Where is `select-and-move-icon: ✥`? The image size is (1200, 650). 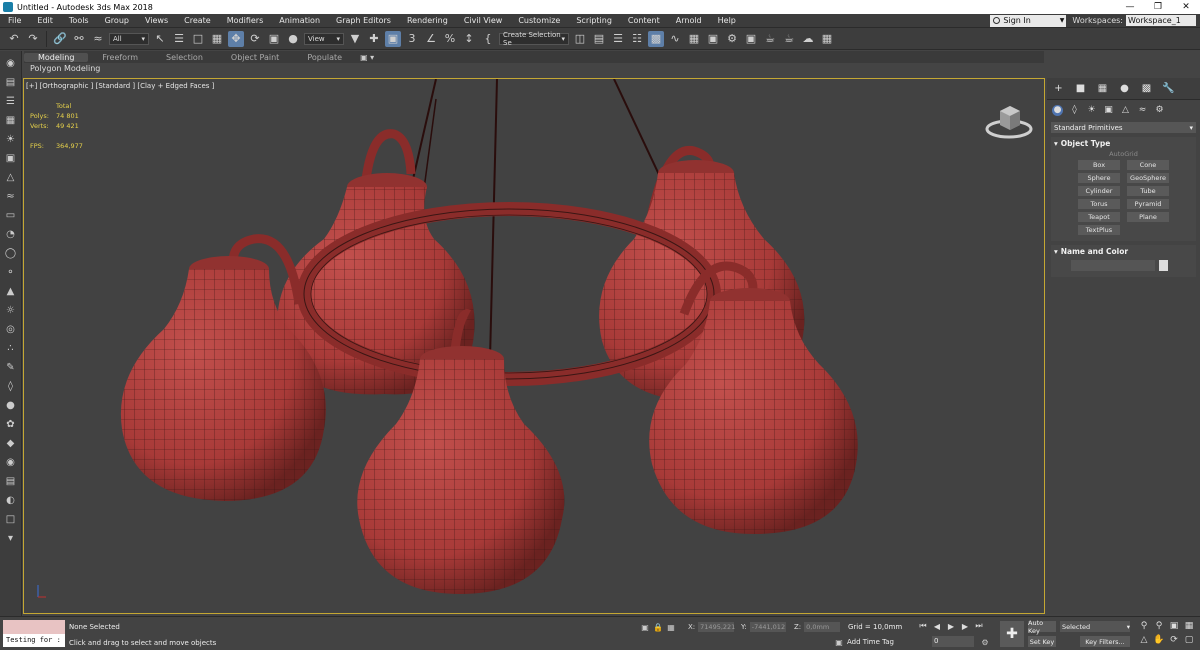 select-and-move-icon: ✥ is located at coordinates (236, 38).